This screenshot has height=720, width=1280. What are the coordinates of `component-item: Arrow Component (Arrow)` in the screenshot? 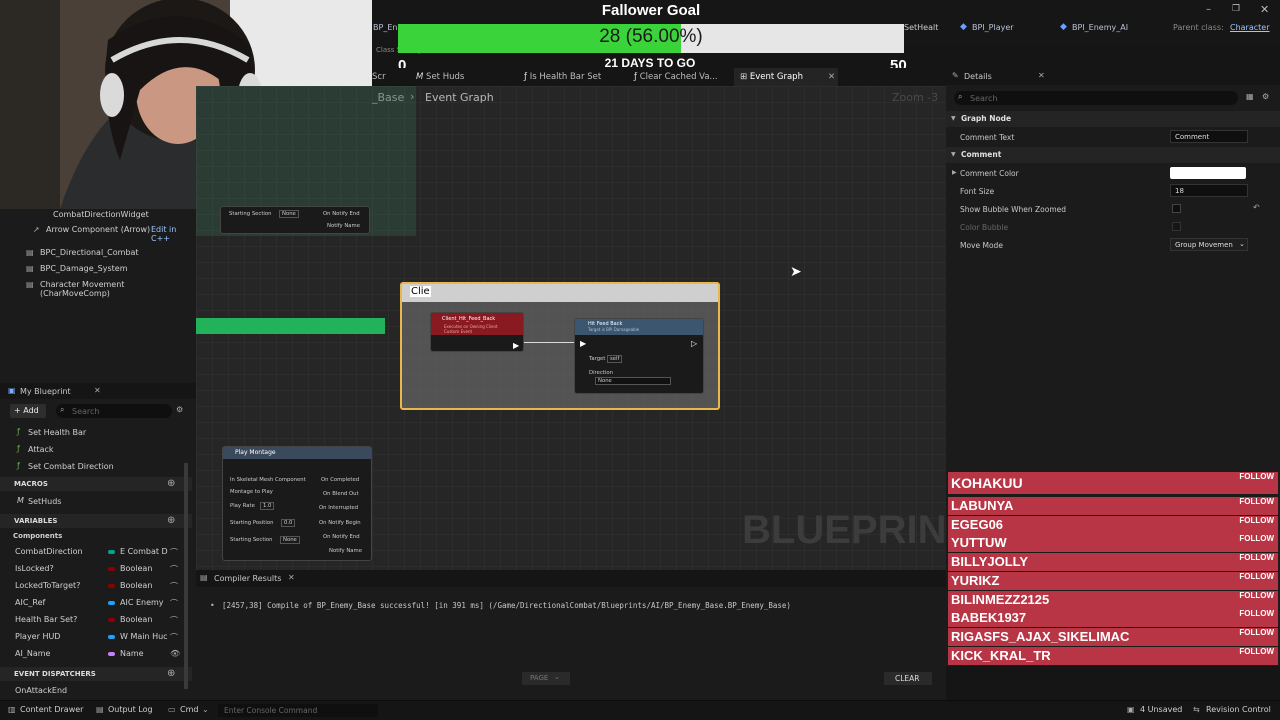 It's located at (98, 229).